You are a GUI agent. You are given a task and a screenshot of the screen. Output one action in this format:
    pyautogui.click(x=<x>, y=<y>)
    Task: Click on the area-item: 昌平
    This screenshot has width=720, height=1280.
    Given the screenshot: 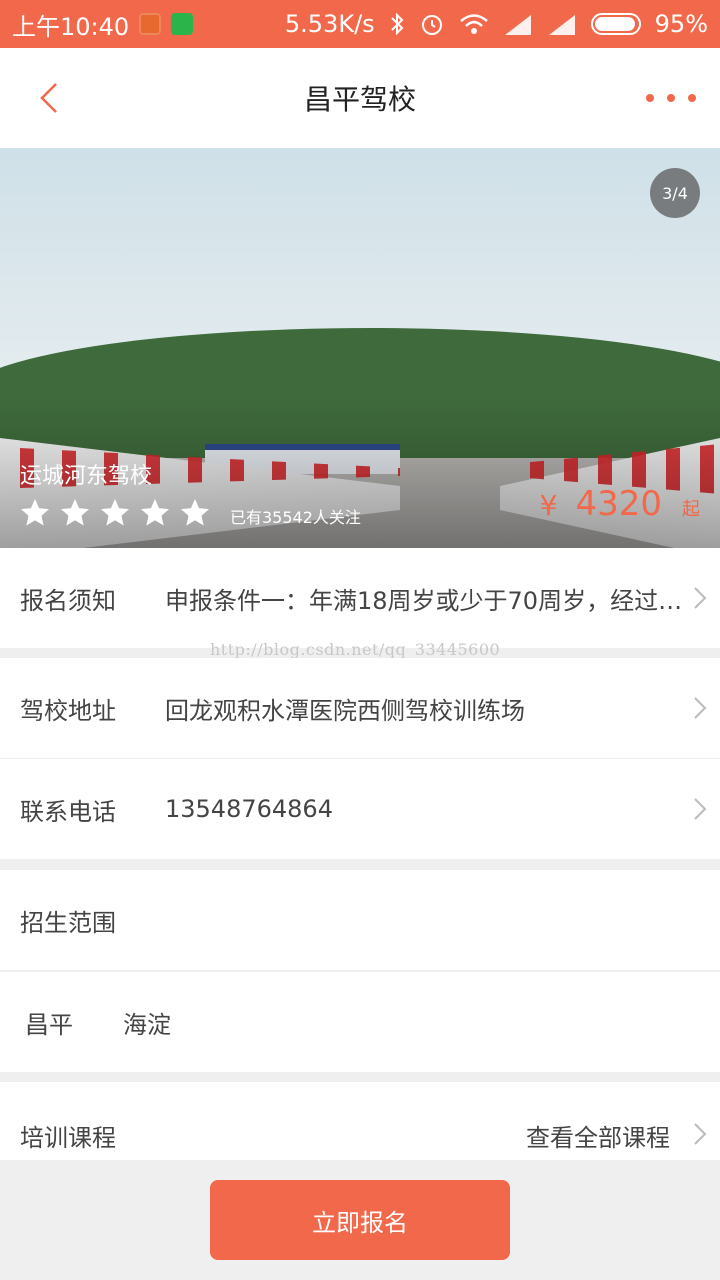 What is the action you would take?
    pyautogui.click(x=49, y=1022)
    